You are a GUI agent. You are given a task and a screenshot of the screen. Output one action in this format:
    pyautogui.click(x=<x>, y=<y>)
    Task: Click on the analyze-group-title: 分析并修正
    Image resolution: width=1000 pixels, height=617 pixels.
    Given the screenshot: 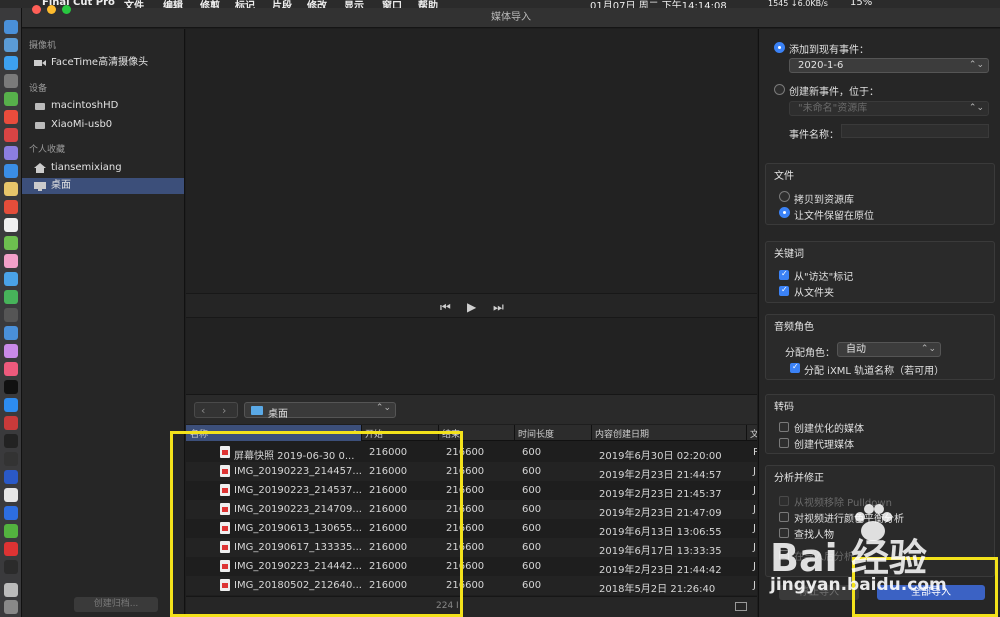 What is the action you would take?
    pyautogui.click(x=799, y=478)
    